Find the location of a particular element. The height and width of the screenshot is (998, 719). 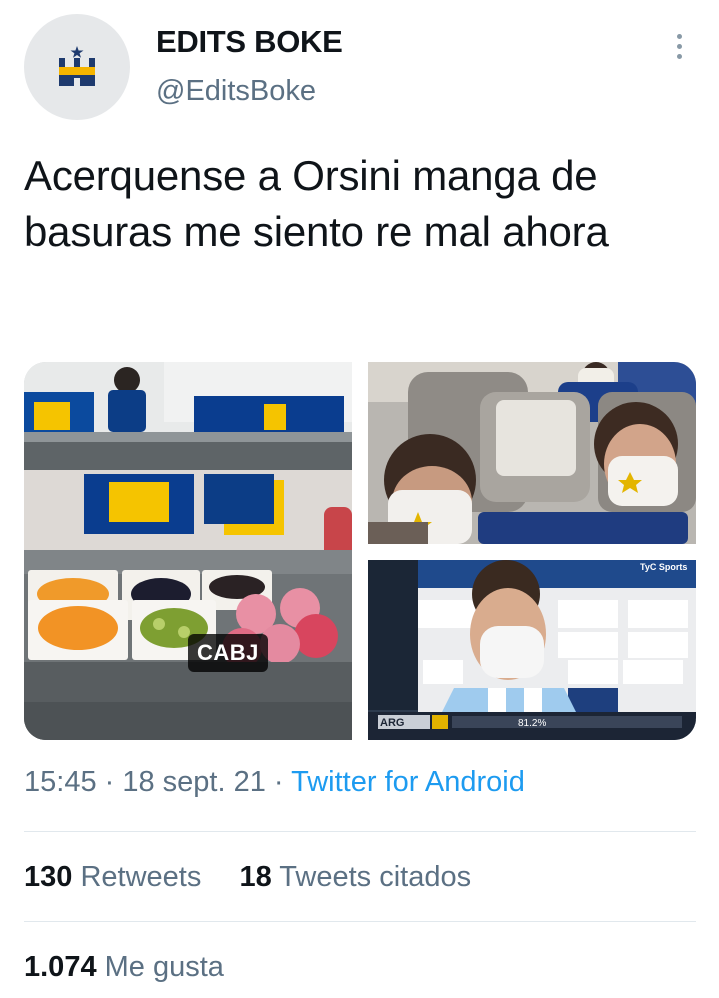

engagement-row: 130 Retweets 18 Tweets citados is located at coordinates (247, 877).